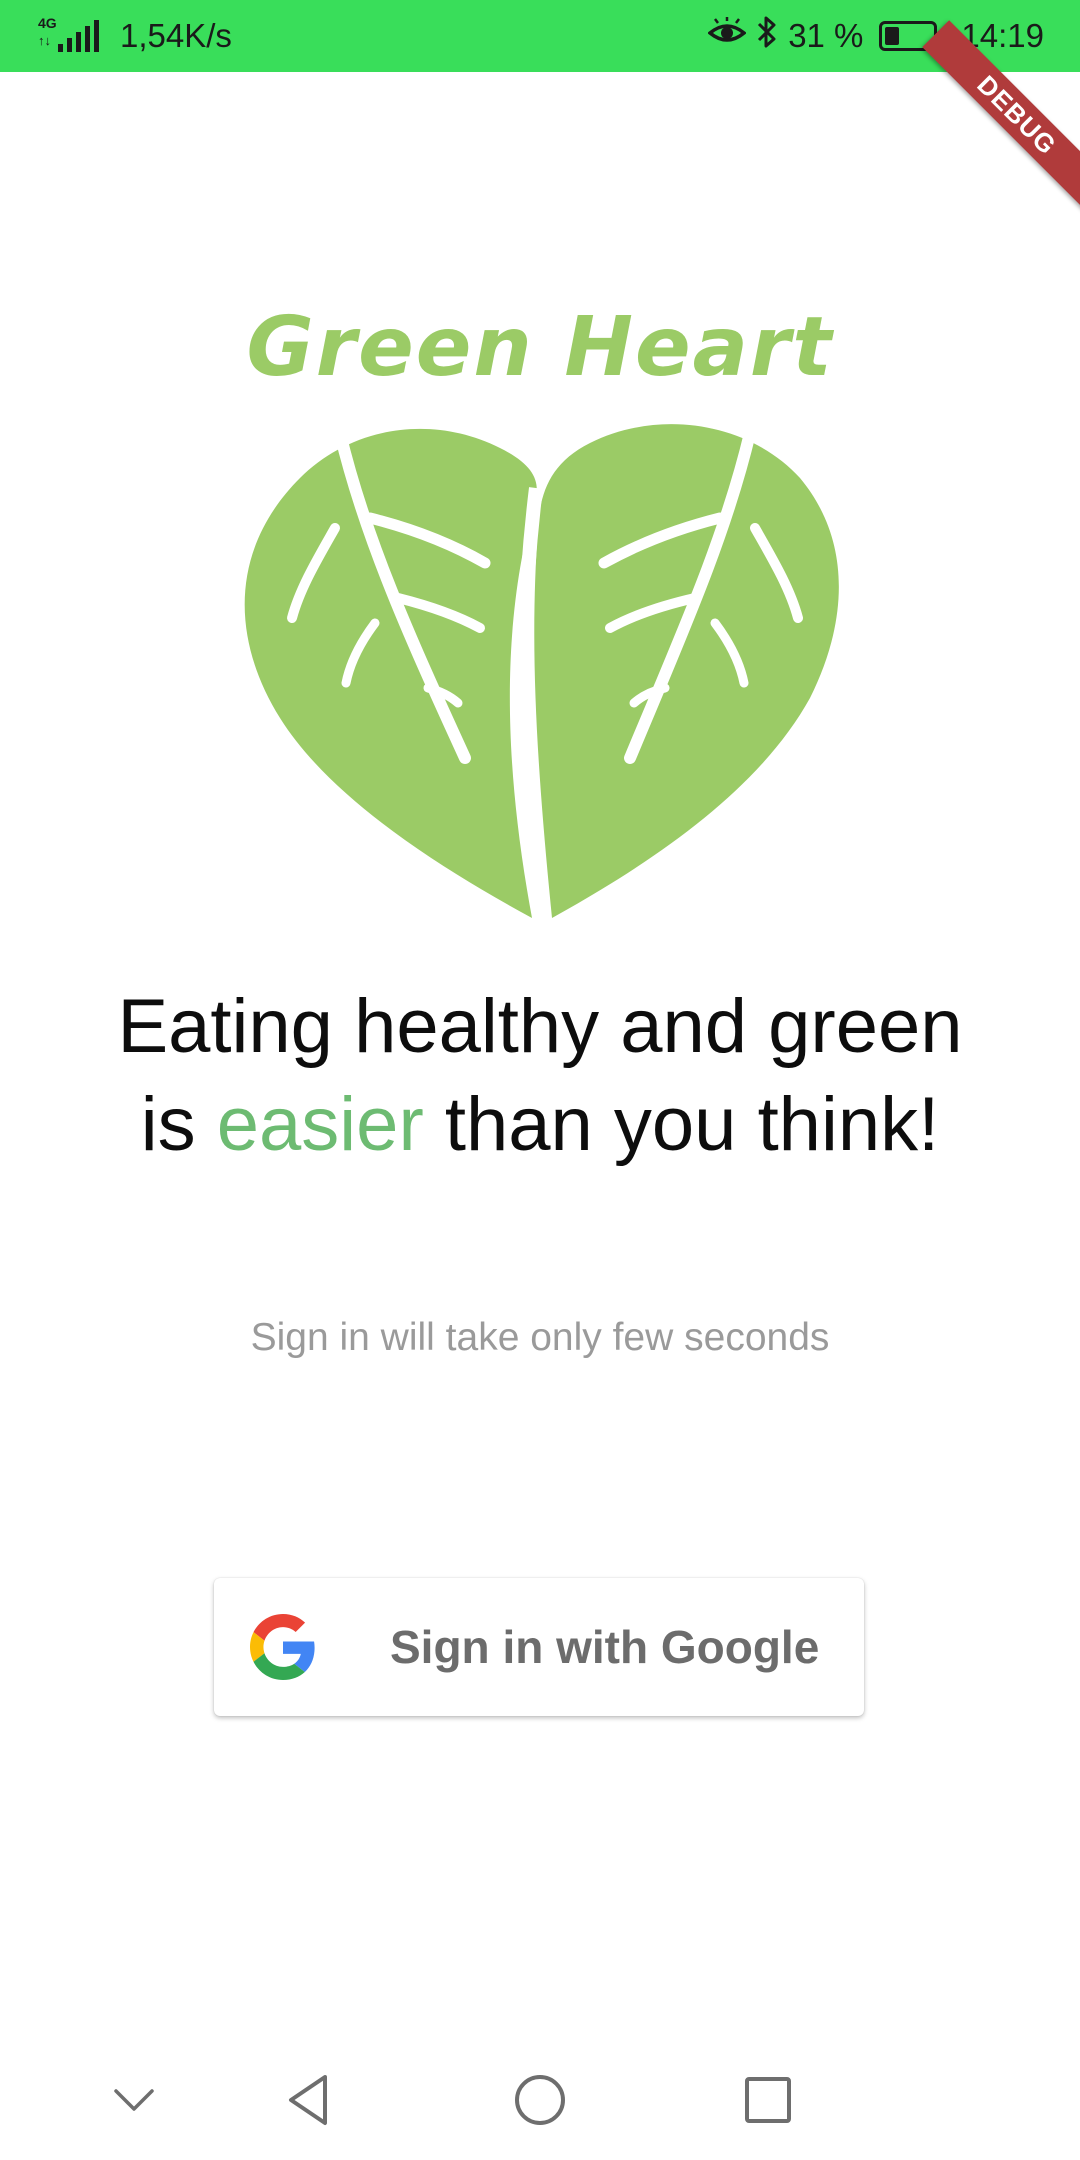  I want to click on bluetooth-icon, so click(767, 36).